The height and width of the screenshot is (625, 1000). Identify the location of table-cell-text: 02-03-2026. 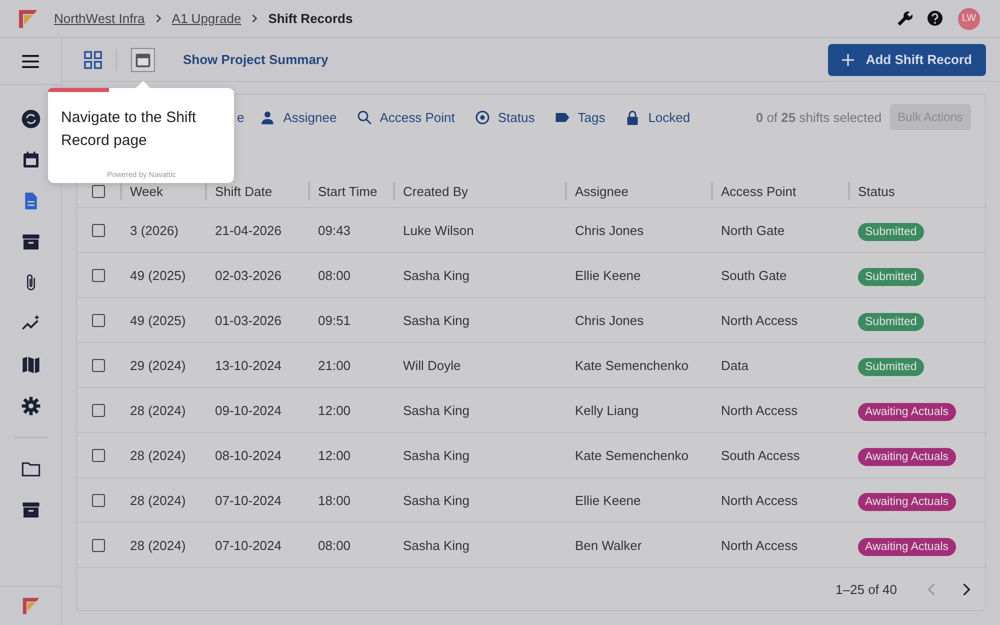
(248, 275).